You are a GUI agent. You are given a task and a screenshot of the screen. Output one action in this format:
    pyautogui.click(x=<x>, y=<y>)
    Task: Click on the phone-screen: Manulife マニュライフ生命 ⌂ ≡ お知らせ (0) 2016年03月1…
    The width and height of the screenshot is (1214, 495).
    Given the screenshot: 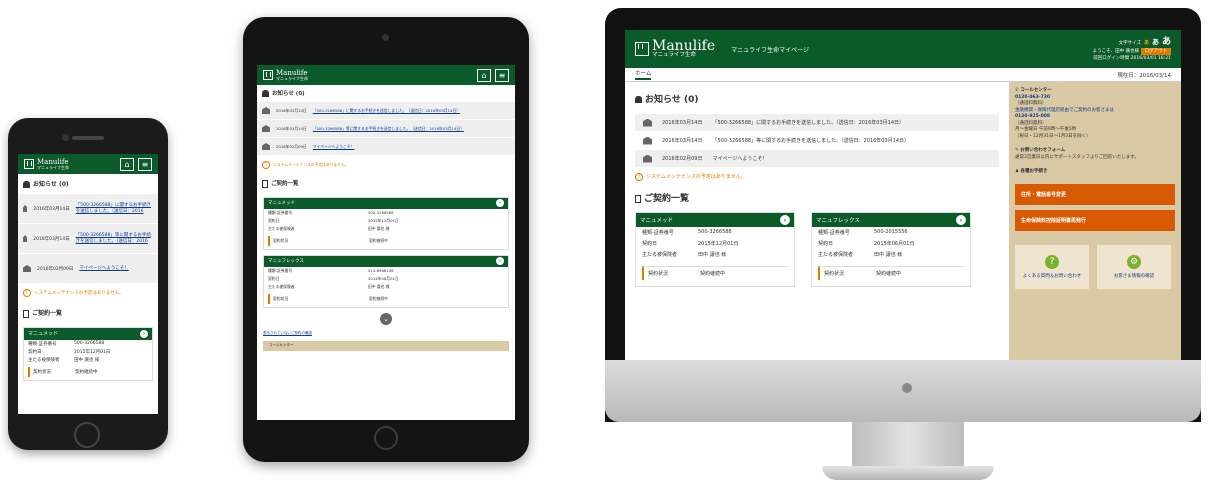 What is the action you would take?
    pyautogui.click(x=88, y=284)
    